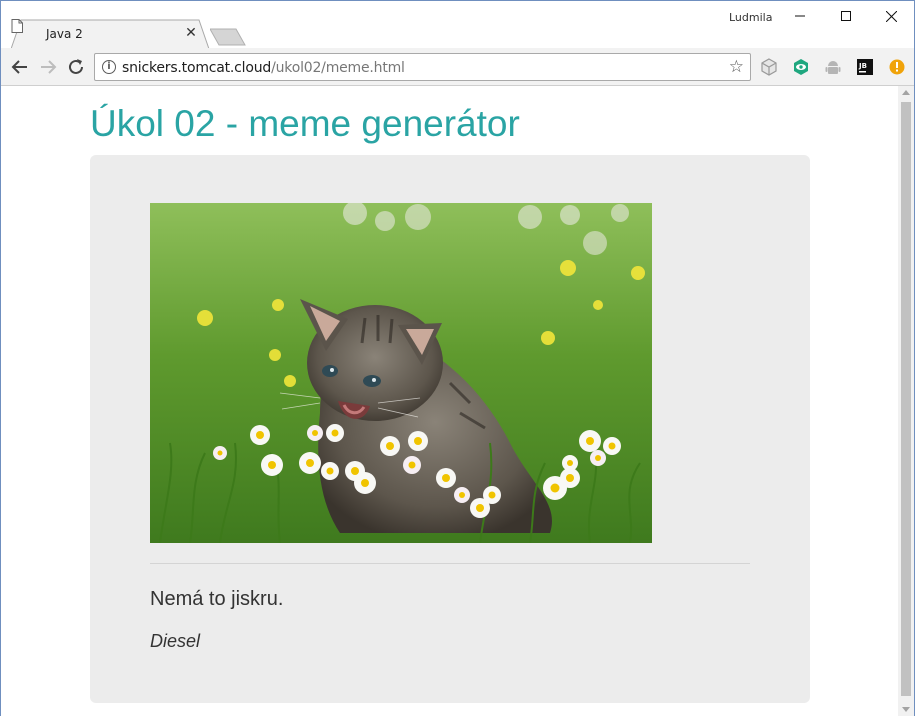 The height and width of the screenshot is (716, 915). Describe the element at coordinates (906, 709) in the screenshot. I see `scroll-down-arrow-icon` at that location.